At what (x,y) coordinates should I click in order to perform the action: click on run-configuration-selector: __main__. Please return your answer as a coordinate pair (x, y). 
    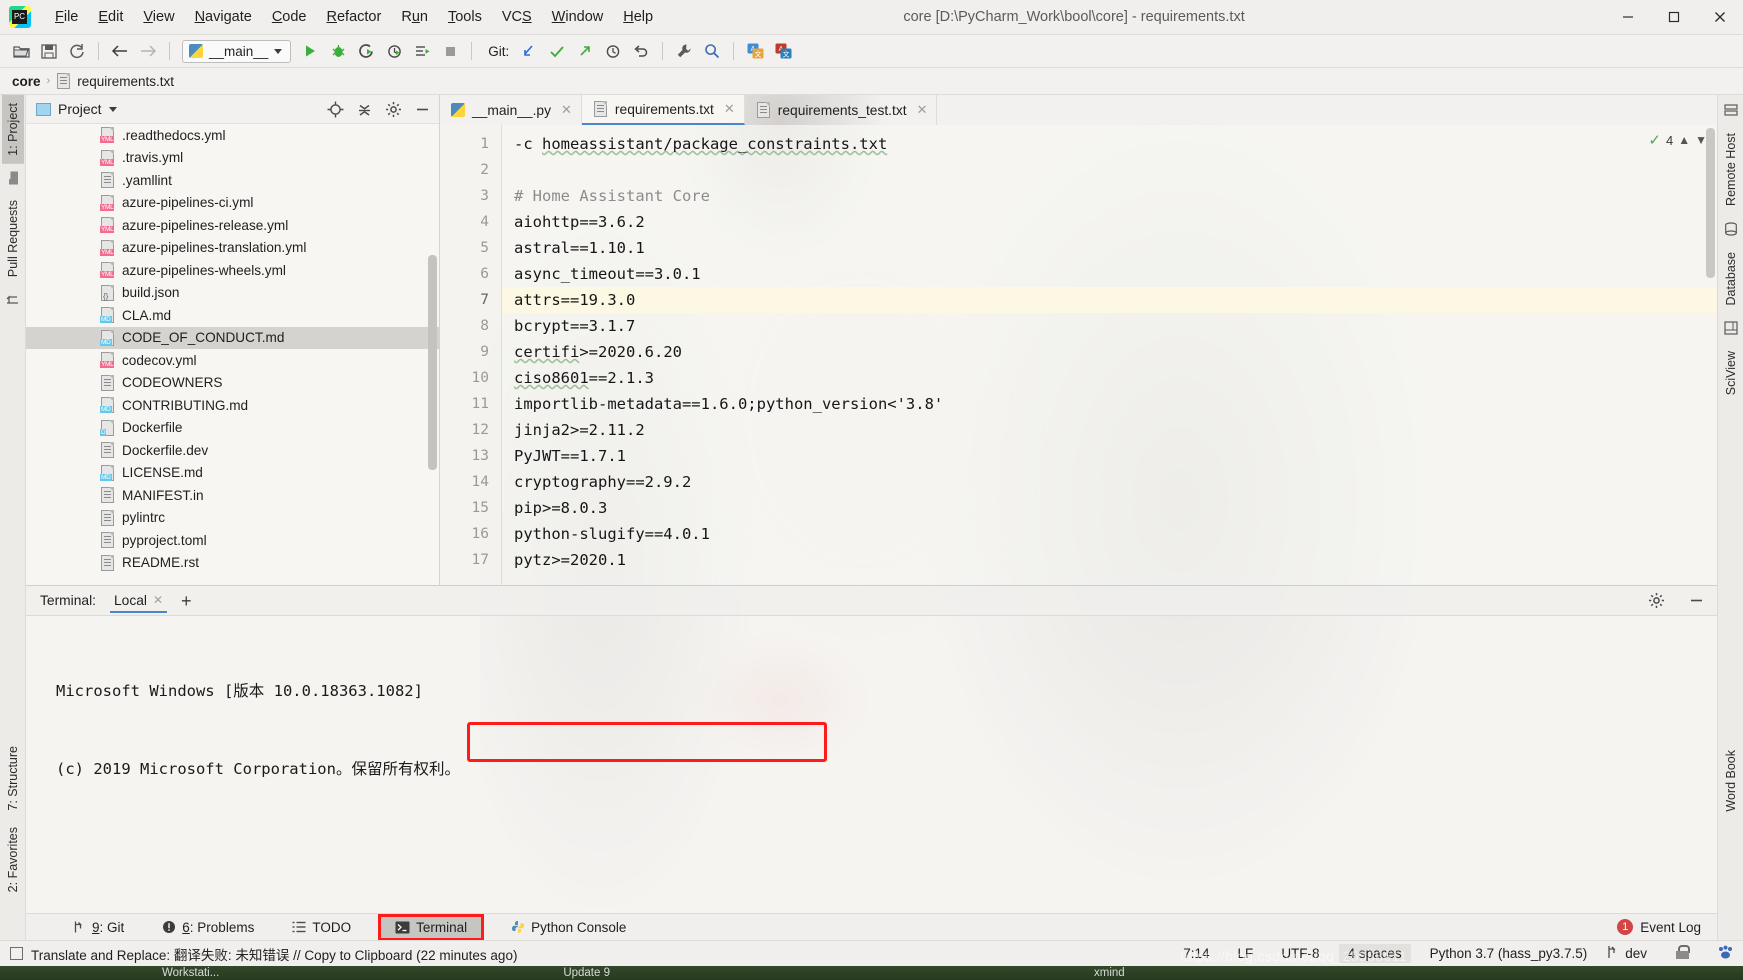
    Looking at the image, I should click on (237, 51).